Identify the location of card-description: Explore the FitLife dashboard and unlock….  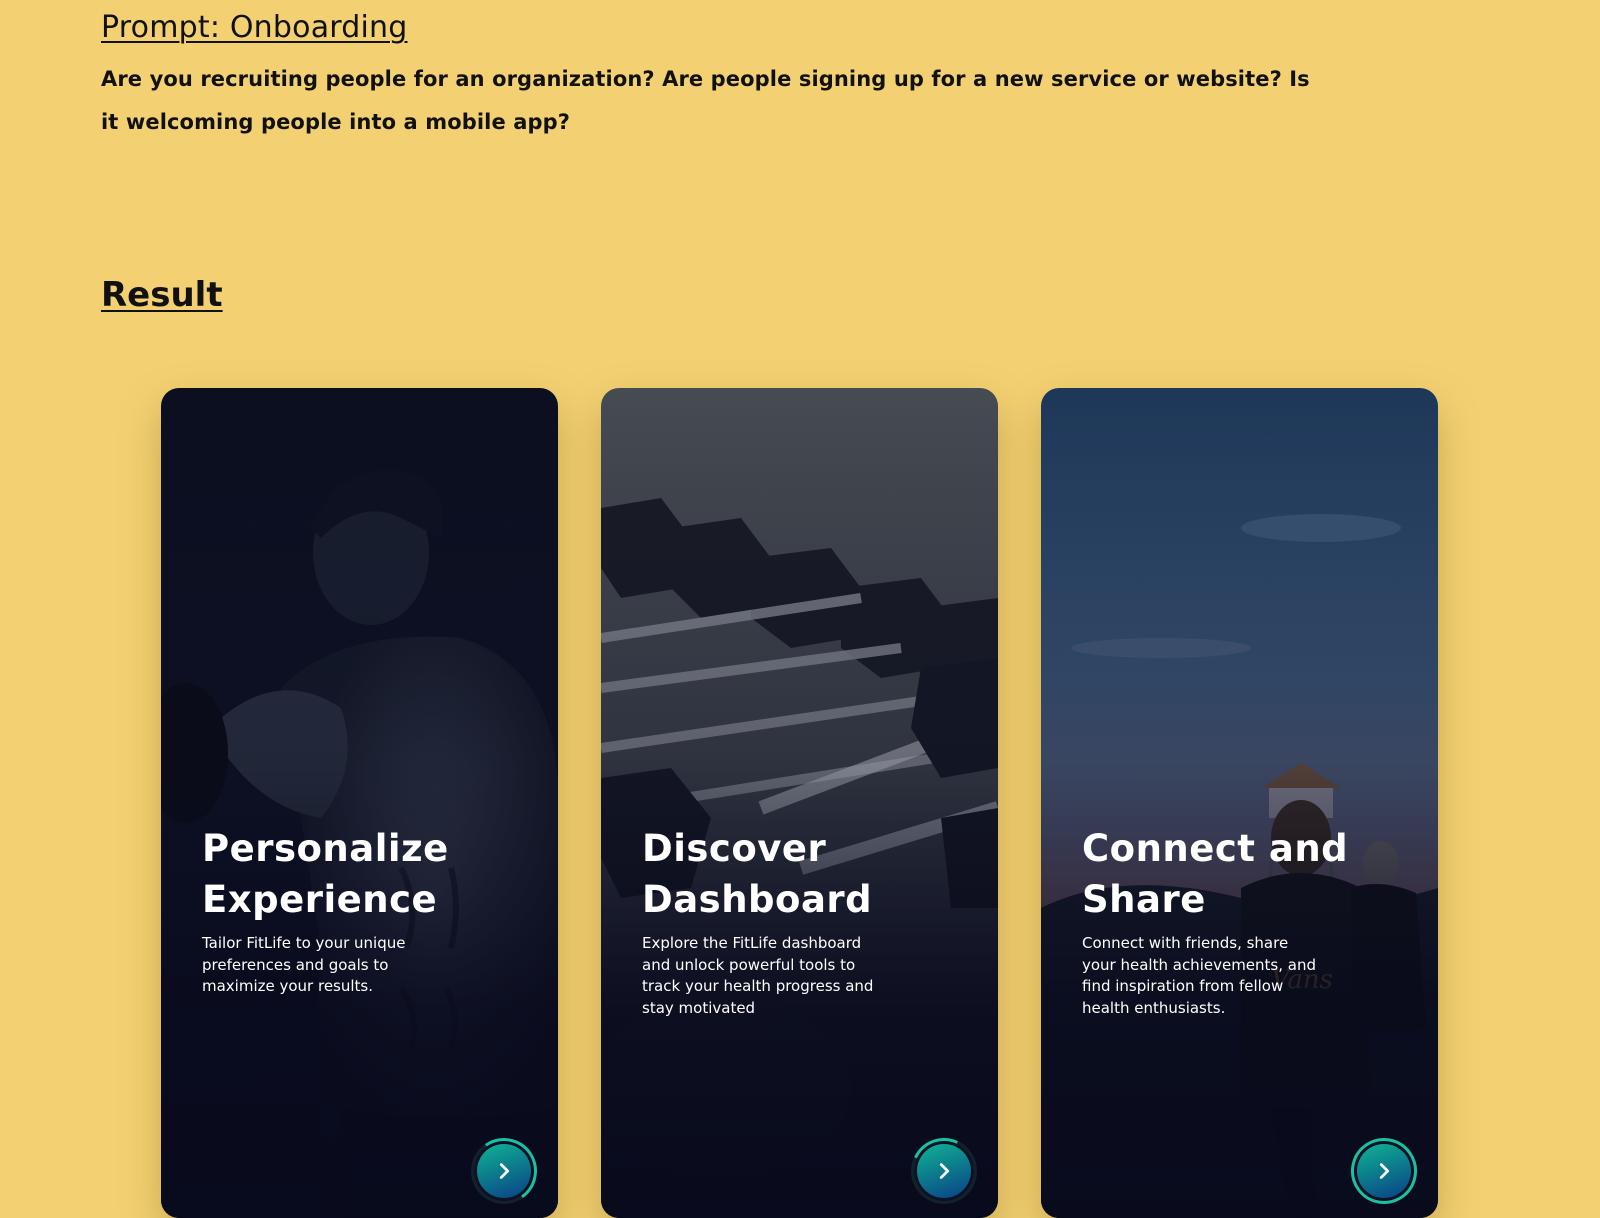
(758, 975).